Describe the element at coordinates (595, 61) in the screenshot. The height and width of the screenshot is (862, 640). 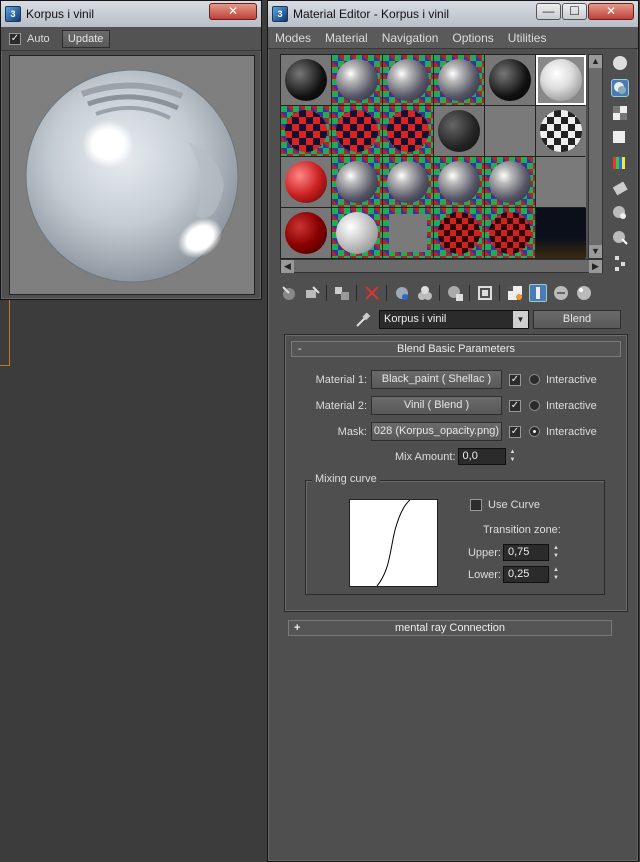
I see `scroll-up-icon: ▲` at that location.